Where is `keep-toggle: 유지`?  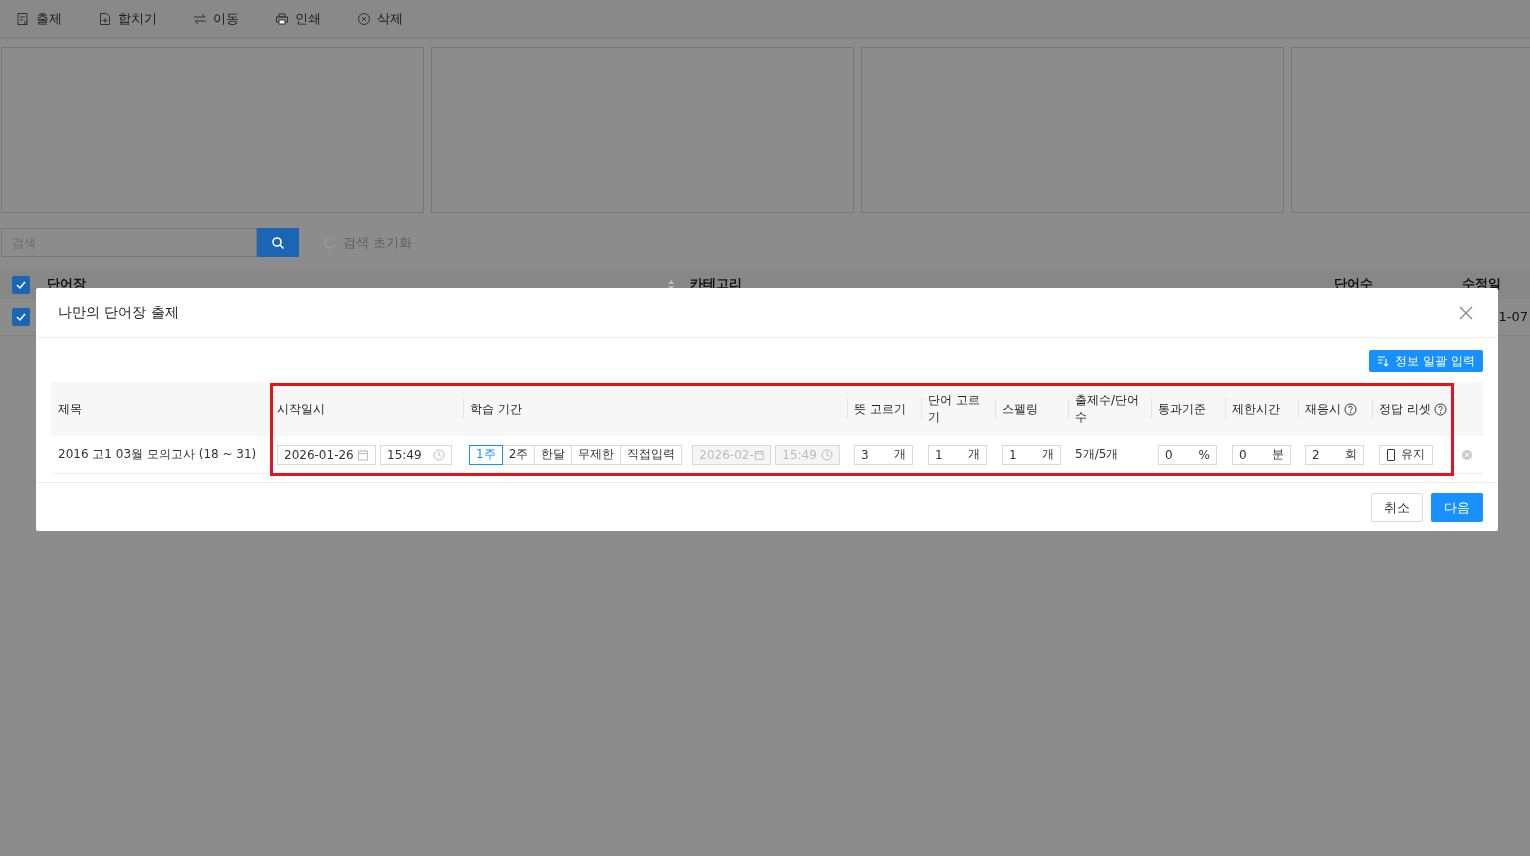
keep-toggle: 유지 is located at coordinates (1406, 454).